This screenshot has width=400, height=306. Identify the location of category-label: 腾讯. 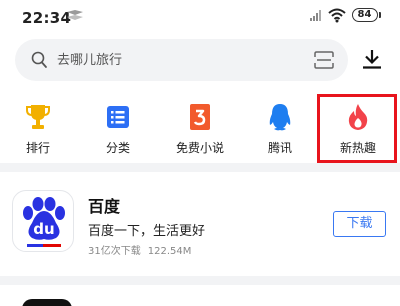
(279, 148).